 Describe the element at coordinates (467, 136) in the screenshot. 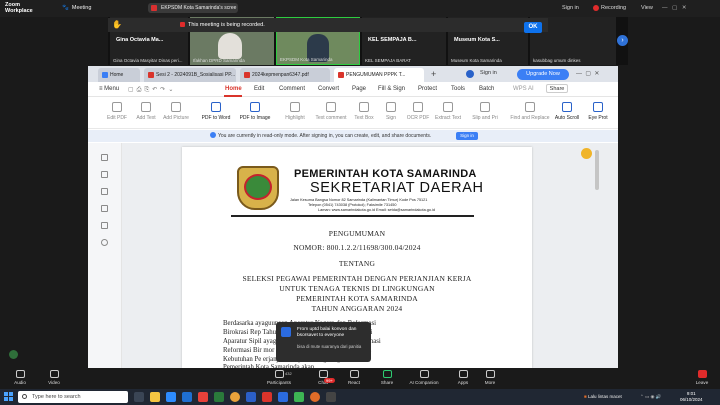

I see `banner-sign-in-button: Sign in` at that location.